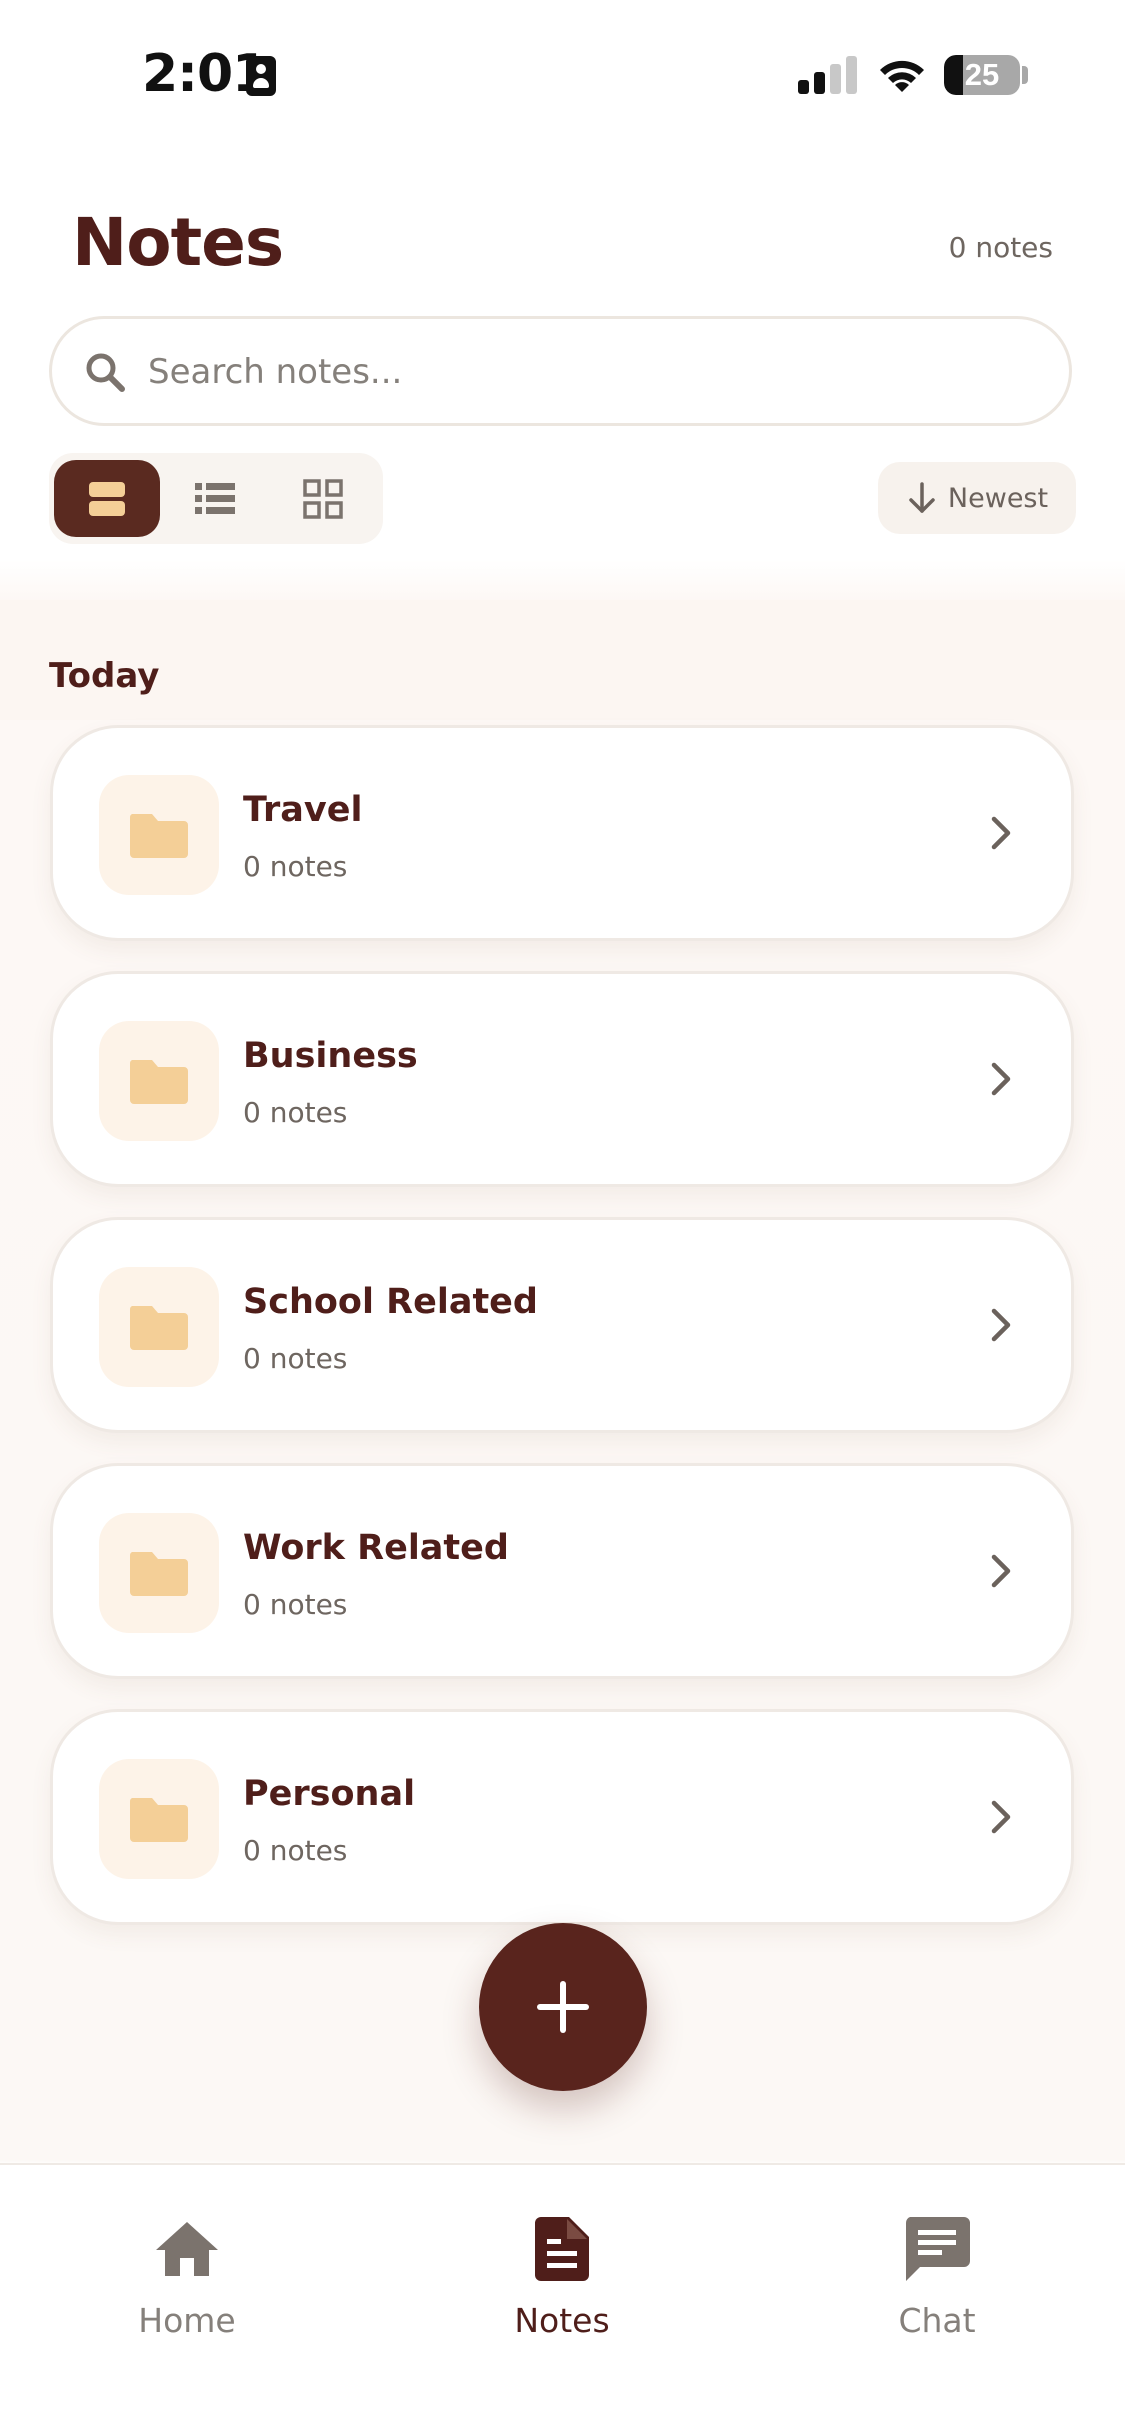 This screenshot has width=1125, height=2436. I want to click on folder-name: Personal, so click(329, 1794).